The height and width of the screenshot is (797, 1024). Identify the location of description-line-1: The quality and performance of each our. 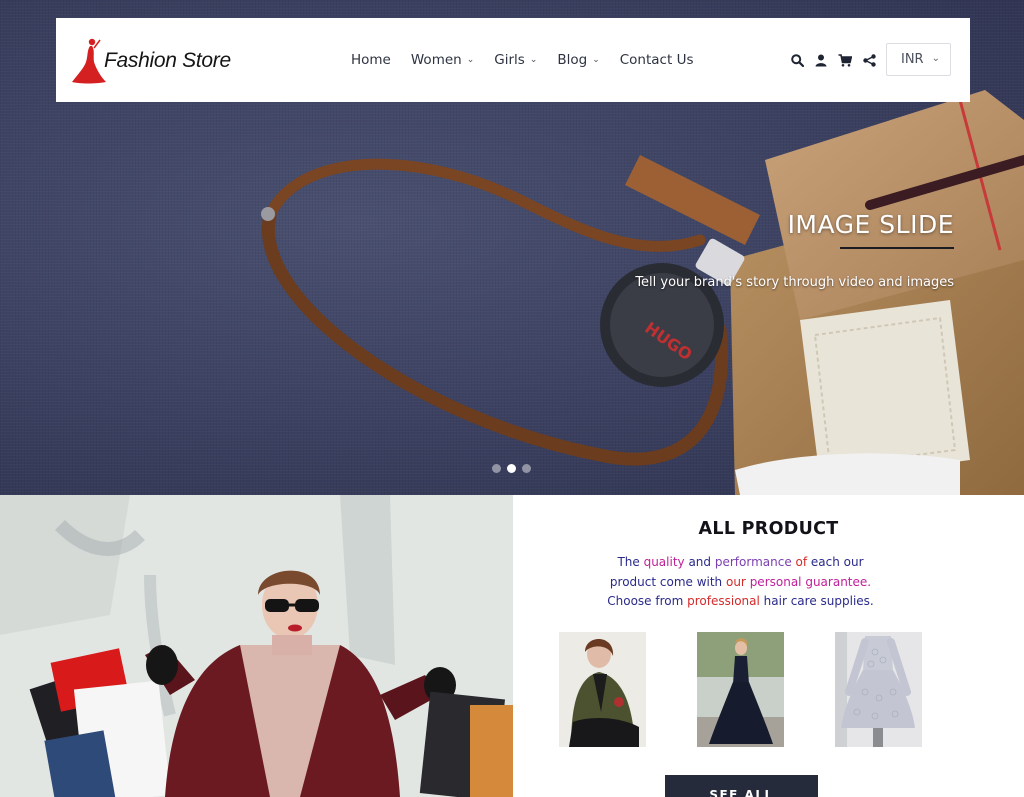
(740, 563).